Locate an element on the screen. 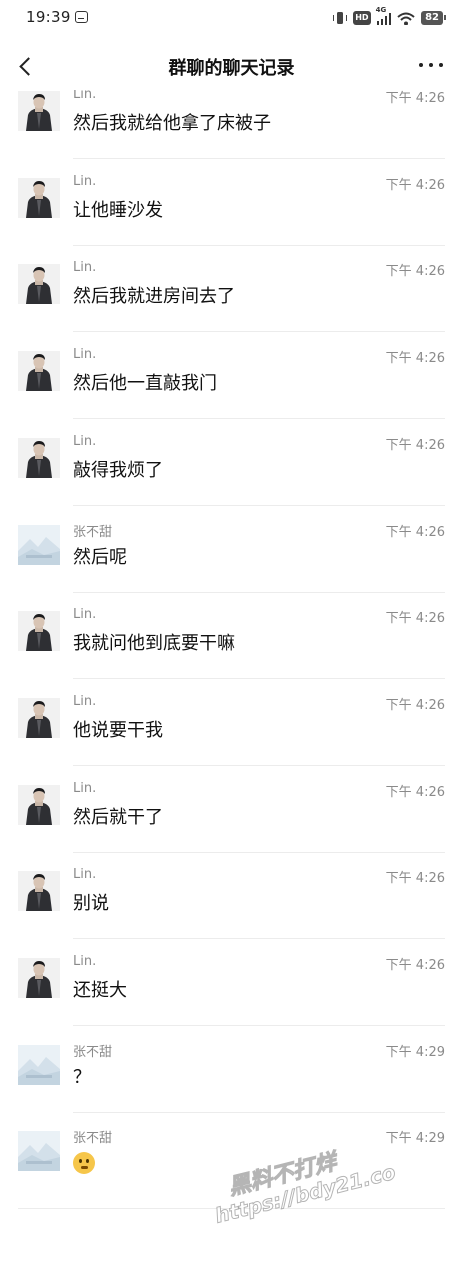 The height and width of the screenshot is (1280, 463). message-row: 张不甜 下午 4:29 is located at coordinates (231, 1170).